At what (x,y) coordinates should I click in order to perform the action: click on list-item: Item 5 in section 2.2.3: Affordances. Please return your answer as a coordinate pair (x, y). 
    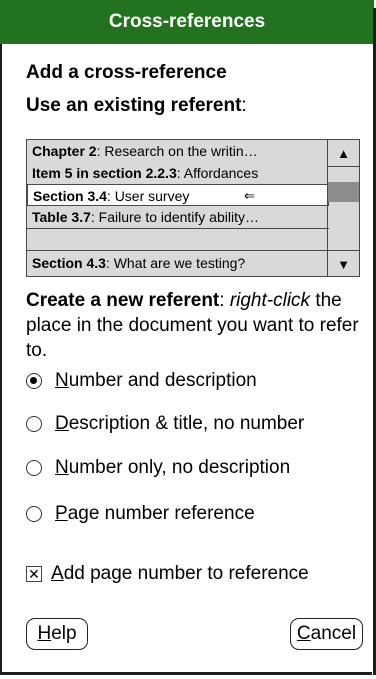
    Looking at the image, I should click on (178, 173).